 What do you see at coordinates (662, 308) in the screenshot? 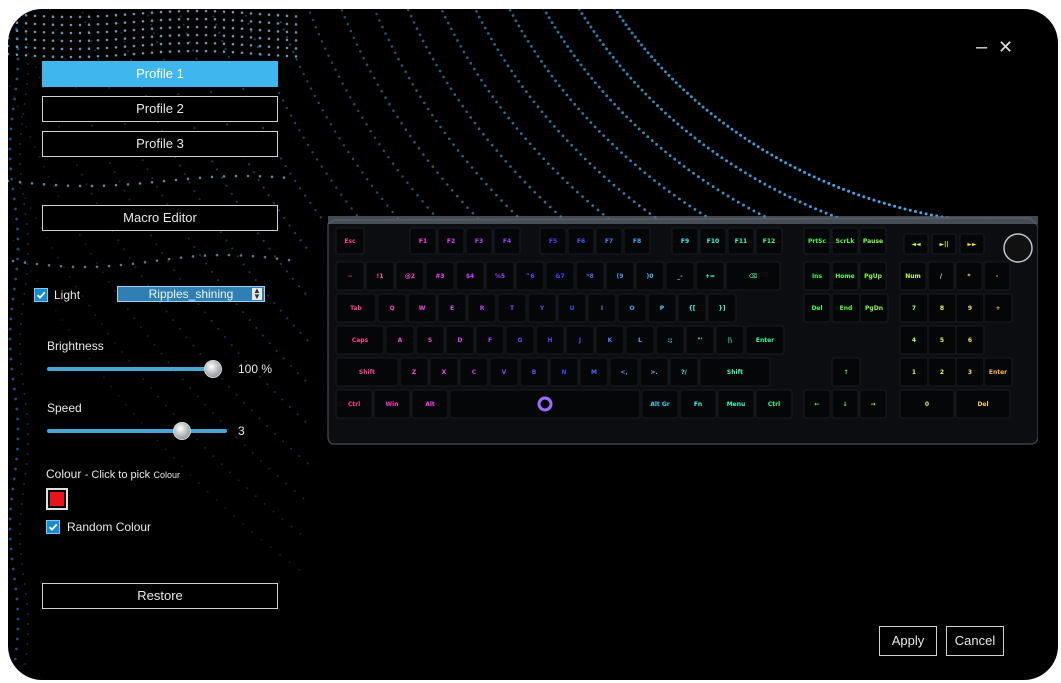
I see `key: P` at bounding box center [662, 308].